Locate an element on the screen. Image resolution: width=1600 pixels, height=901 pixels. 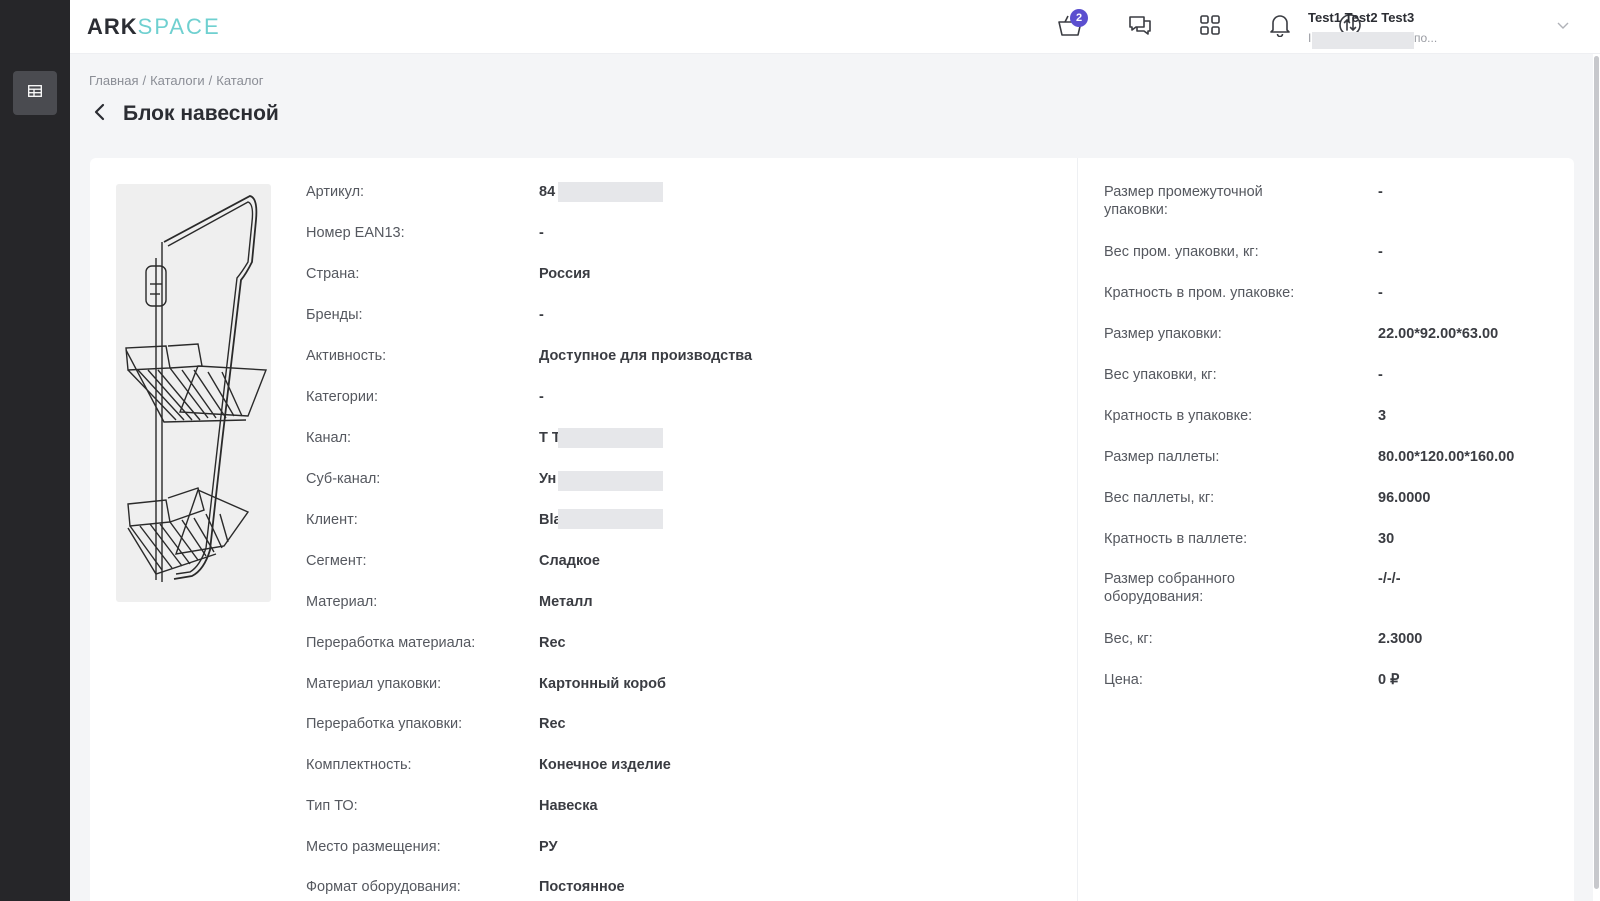
prop-value-subchannel: Ун is located at coordinates (547, 479).